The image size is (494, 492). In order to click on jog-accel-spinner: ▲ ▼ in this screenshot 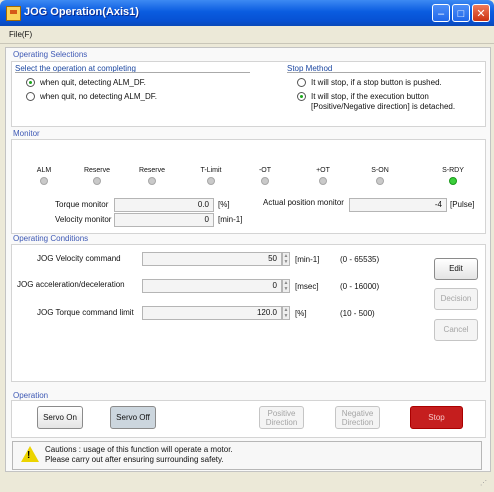, I will do `click(286, 286)`.